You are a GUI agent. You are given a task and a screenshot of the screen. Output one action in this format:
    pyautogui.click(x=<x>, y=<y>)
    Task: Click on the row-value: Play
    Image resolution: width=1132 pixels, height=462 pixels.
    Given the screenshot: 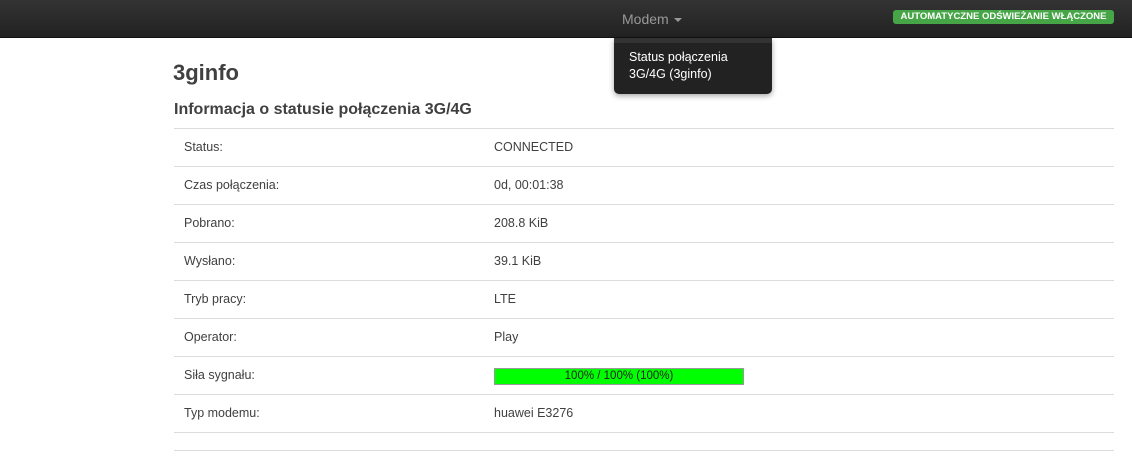 What is the action you would take?
    pyautogui.click(x=506, y=337)
    